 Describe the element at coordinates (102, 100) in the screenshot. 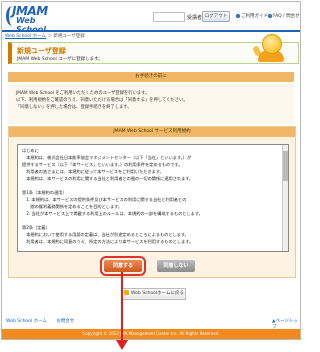

I see `notice-line: 以下、利用規約をご確認のうえ、同意いただける場合は「同意する」を押してください。` at that location.